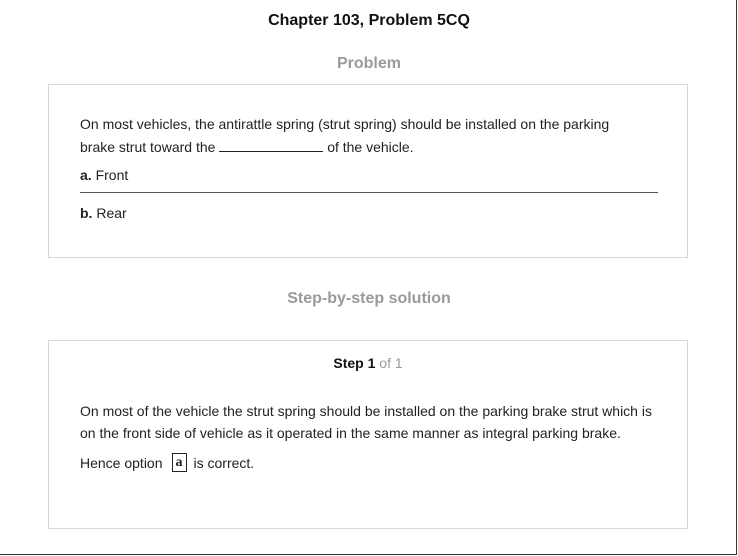 The image size is (738, 556). What do you see at coordinates (368, 63) in the screenshot?
I see `problem-heading: Problem` at bounding box center [368, 63].